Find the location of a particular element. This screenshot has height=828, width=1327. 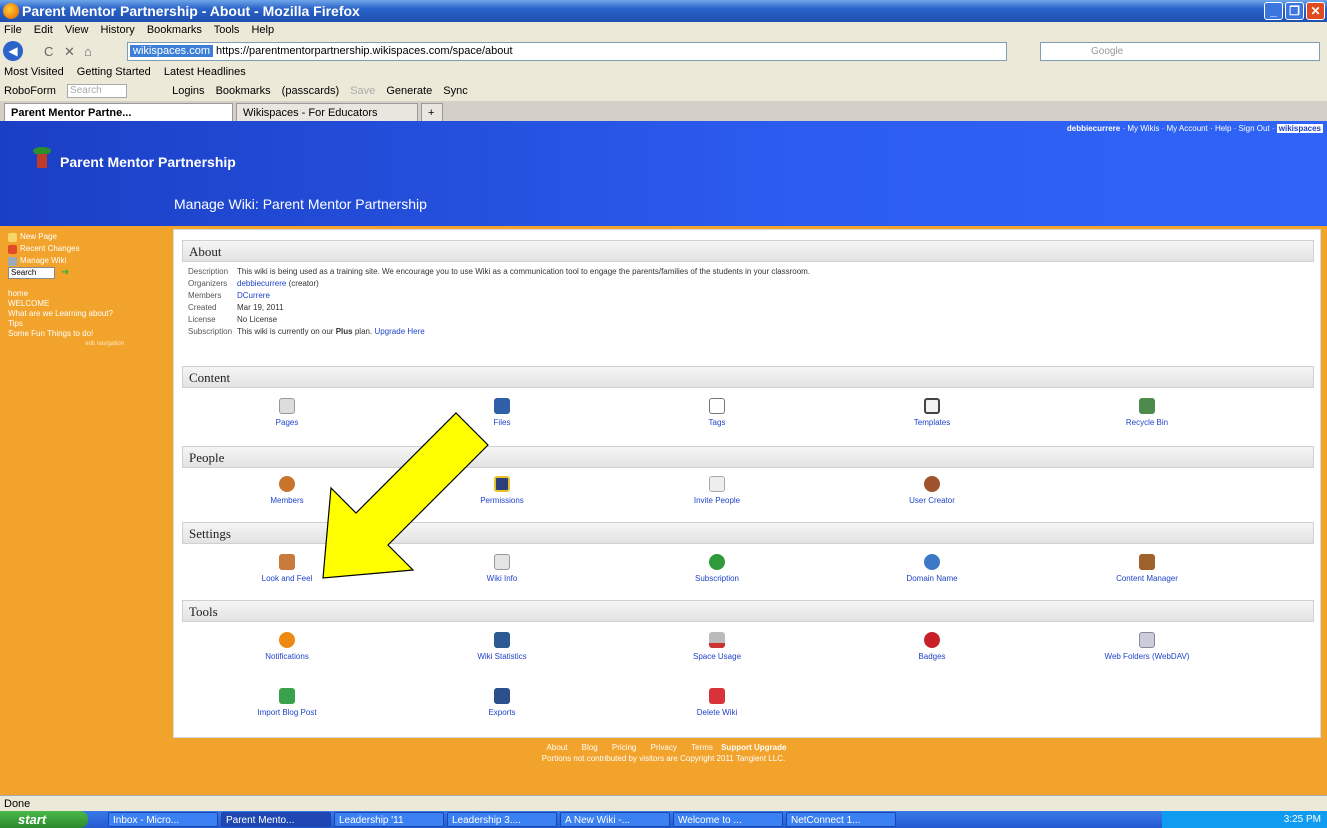

tool-permissions: Permissions is located at coordinates (502, 490).